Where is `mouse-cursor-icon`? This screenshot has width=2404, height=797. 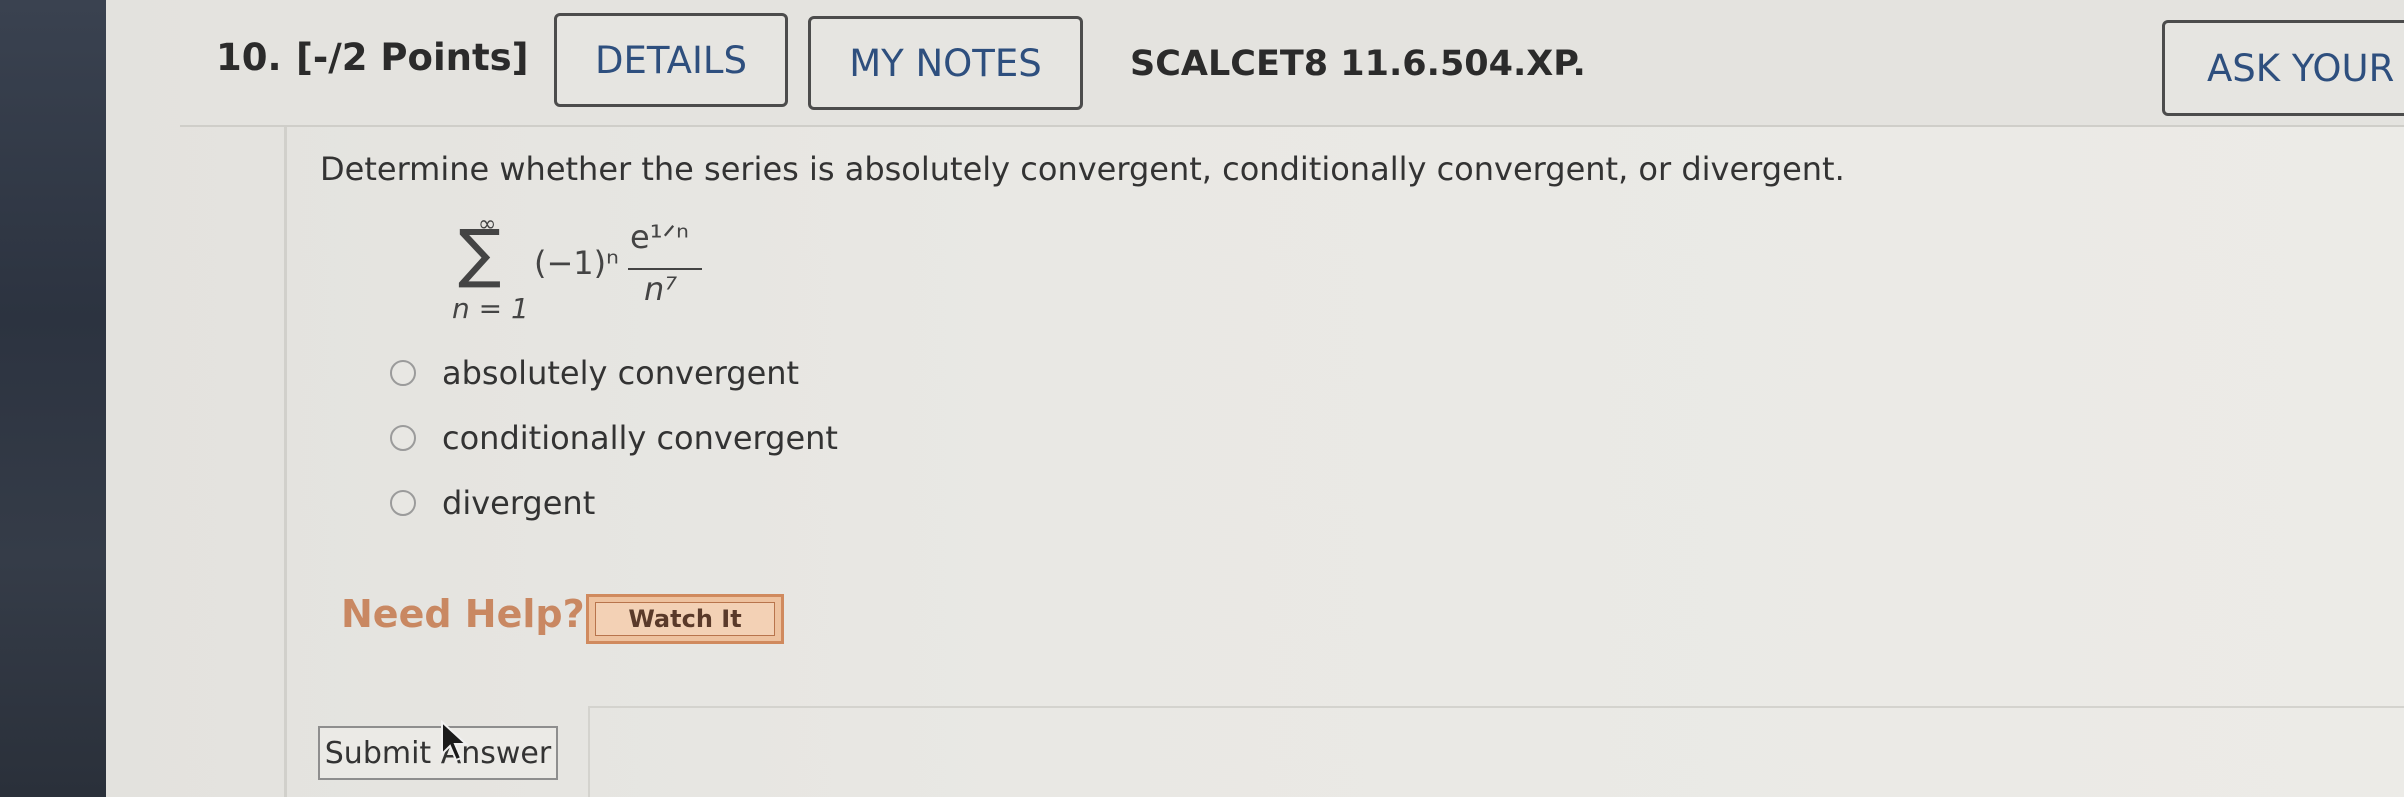 mouse-cursor-icon is located at coordinates (455, 741).